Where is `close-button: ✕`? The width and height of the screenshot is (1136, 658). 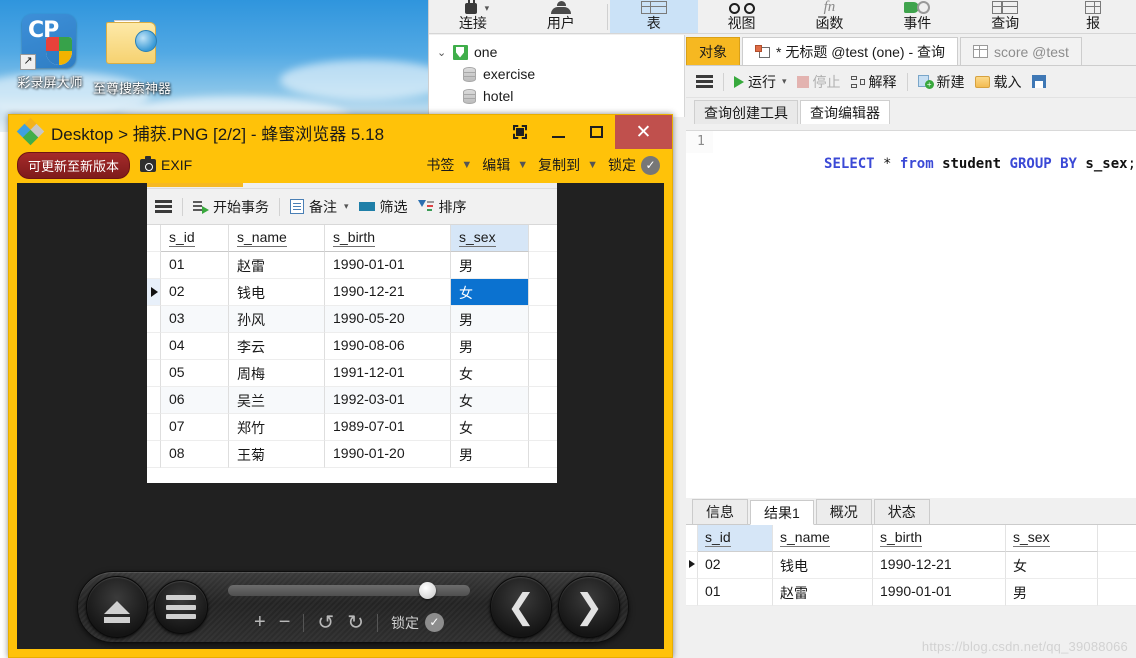 close-button: ✕ is located at coordinates (643, 132).